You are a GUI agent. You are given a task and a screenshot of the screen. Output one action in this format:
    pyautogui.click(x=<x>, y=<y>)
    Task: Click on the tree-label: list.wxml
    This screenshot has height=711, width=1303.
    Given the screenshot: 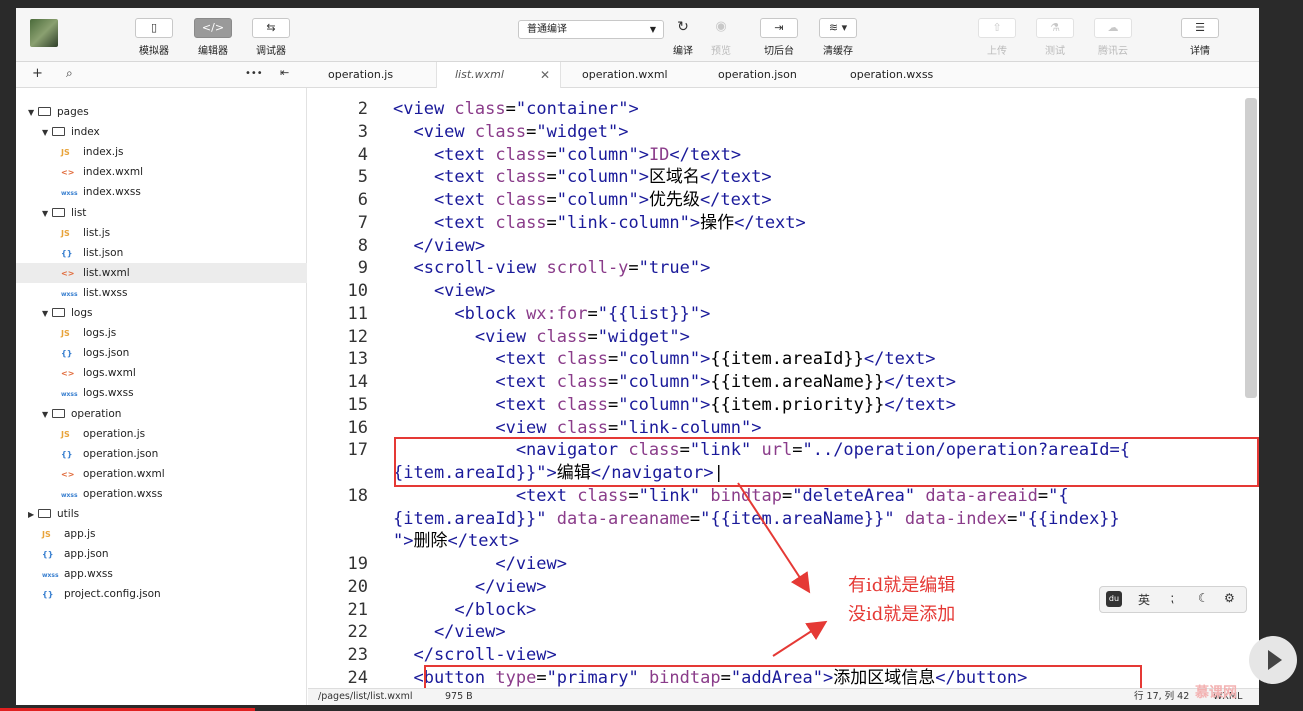 What is the action you would take?
    pyautogui.click(x=106, y=272)
    